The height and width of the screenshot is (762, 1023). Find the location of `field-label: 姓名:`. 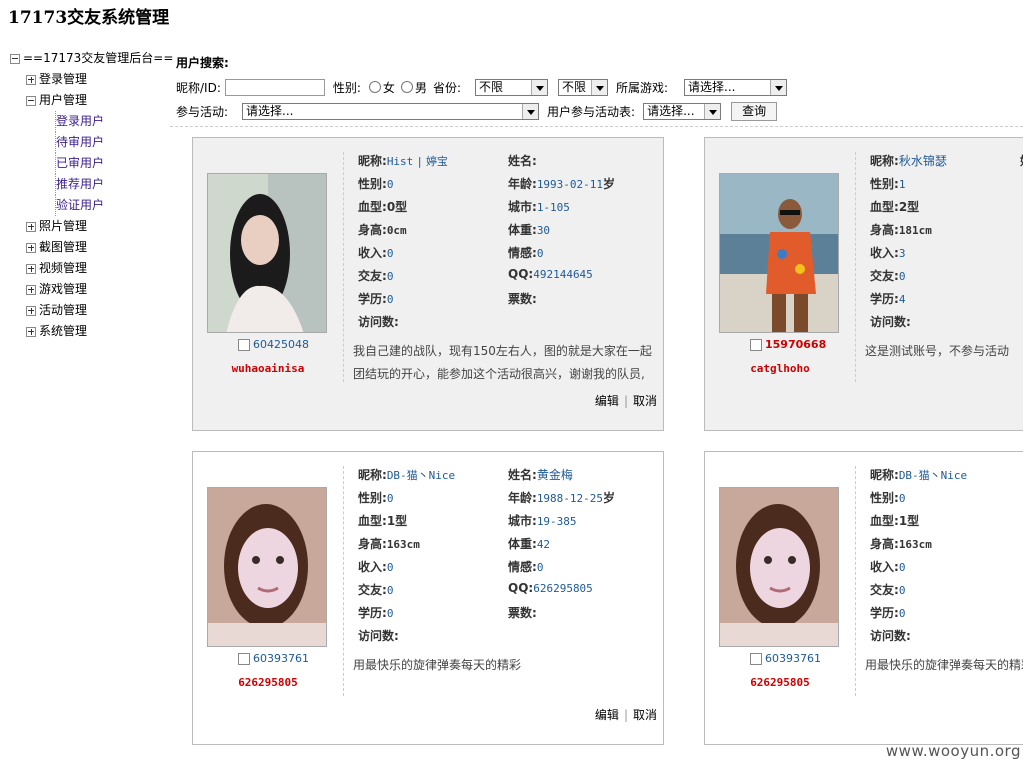

field-label: 姓名: is located at coordinates (522, 475).